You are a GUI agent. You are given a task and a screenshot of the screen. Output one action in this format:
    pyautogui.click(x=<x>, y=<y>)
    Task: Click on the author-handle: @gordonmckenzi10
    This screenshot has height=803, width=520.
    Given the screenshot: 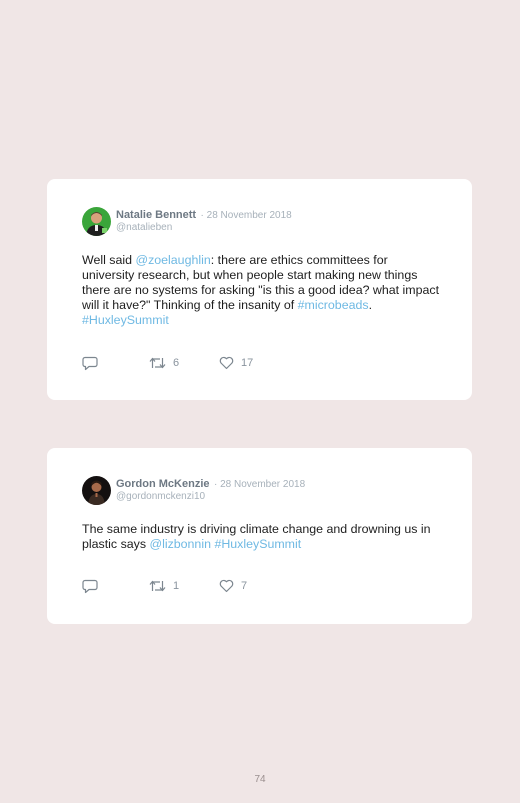 What is the action you would take?
    pyautogui.click(x=210, y=497)
    